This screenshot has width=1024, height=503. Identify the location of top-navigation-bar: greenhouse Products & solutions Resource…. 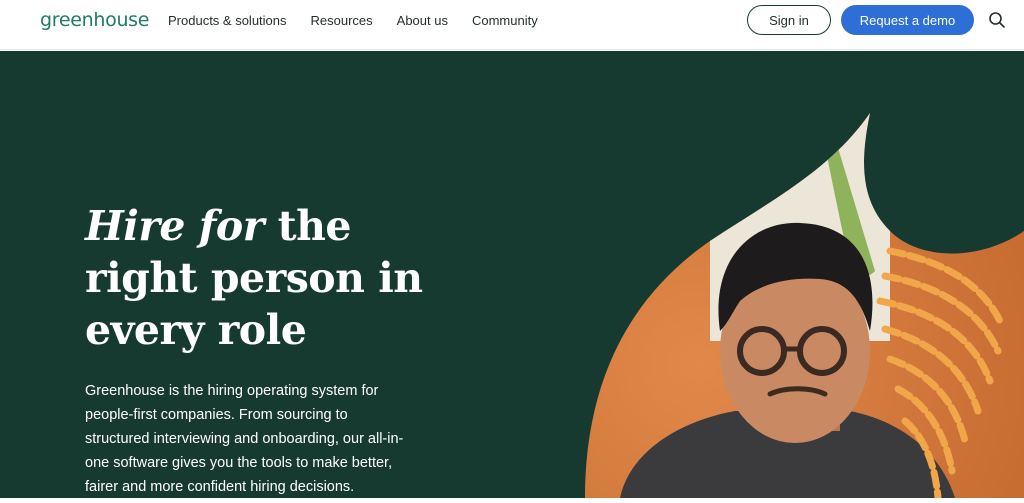
(512, 25).